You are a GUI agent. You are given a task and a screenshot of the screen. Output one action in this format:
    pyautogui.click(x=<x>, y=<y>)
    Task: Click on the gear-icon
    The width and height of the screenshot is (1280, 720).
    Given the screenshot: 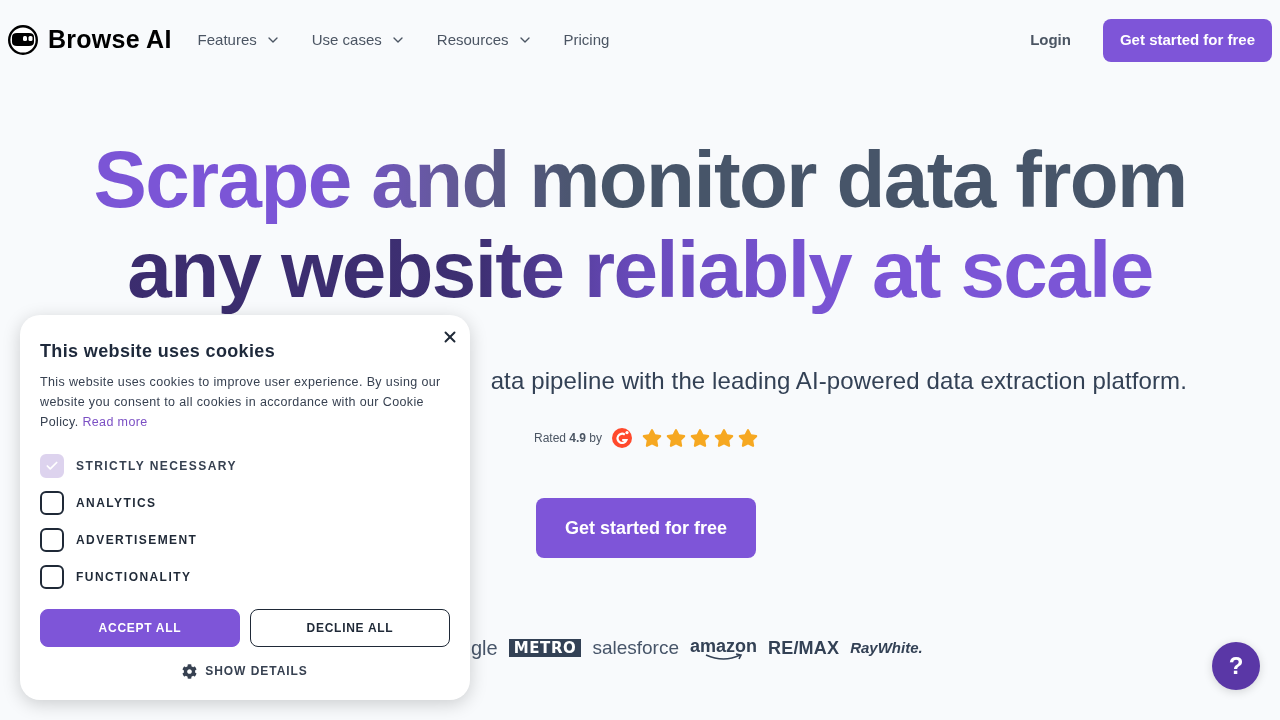 What is the action you would take?
    pyautogui.click(x=190, y=671)
    